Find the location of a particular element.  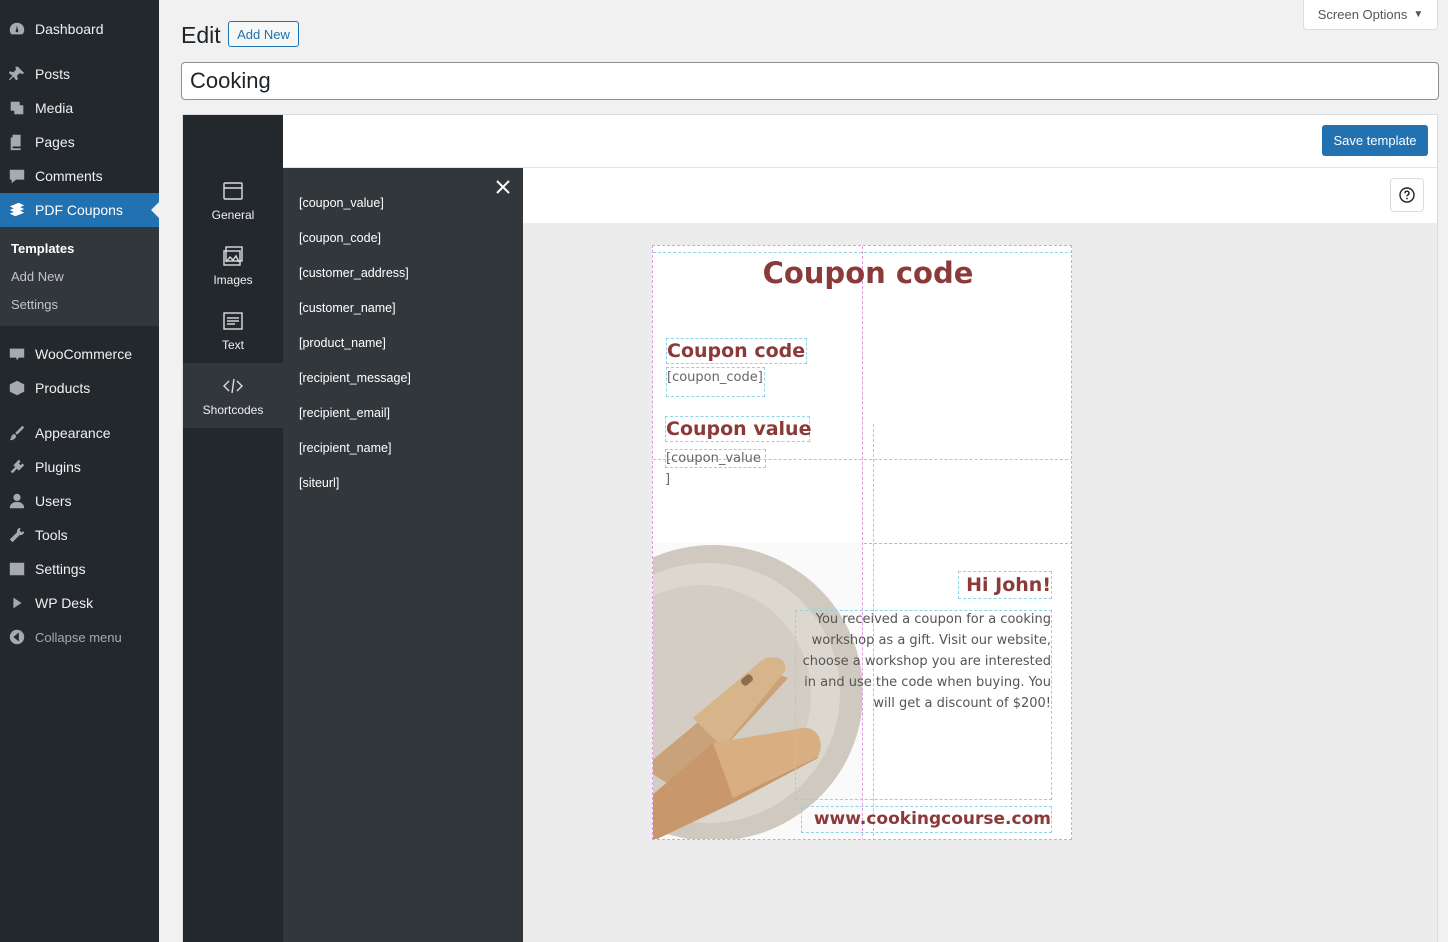

menu-comments: Comments is located at coordinates (79, 176).